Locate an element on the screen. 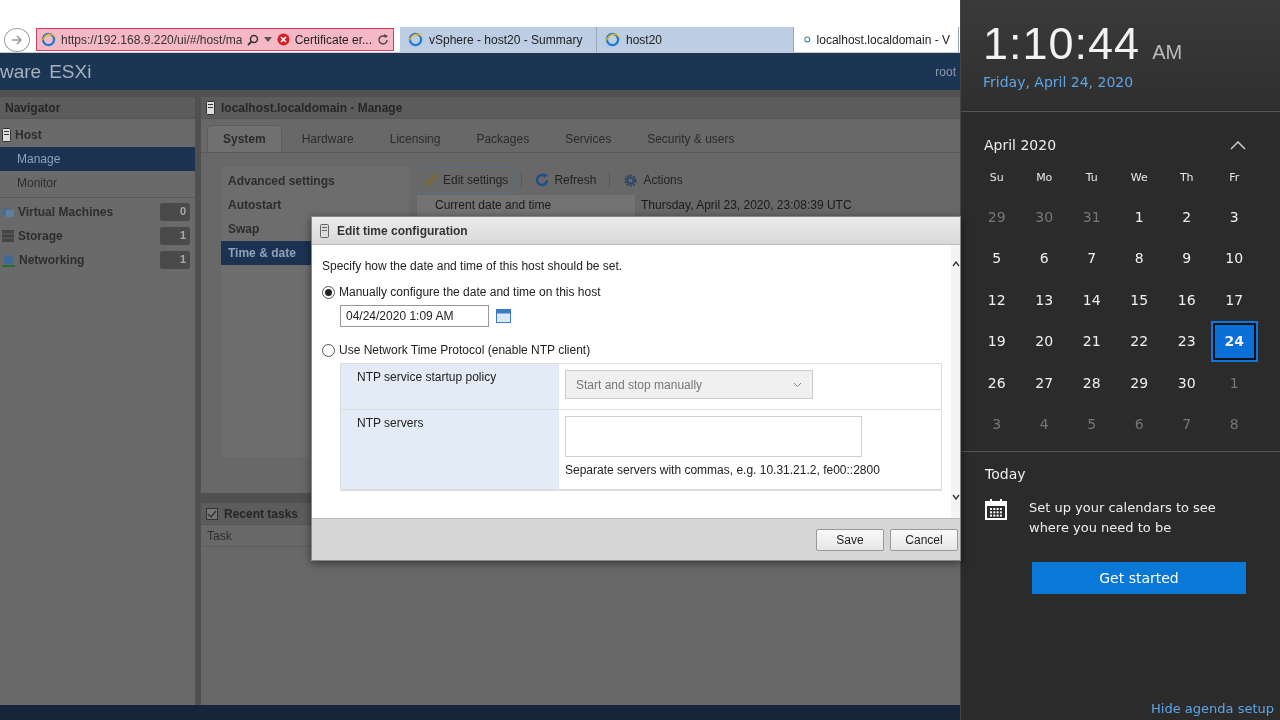 This screenshot has width=1280, height=720. dialog-title: Edit time configuration is located at coordinates (402, 230).